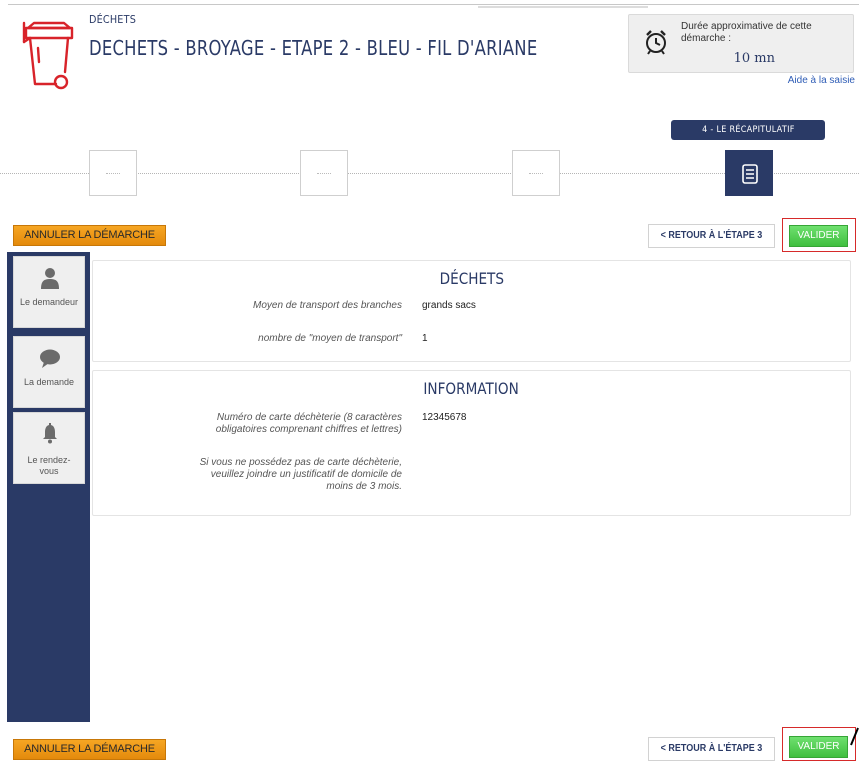 The height and width of the screenshot is (769, 859). I want to click on transport-means-label: Moyen de transport des branches, so click(327, 305).